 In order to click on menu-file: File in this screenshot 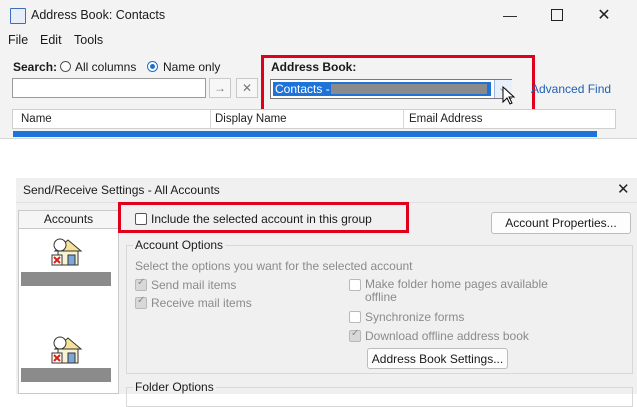, I will do `click(18, 40)`.